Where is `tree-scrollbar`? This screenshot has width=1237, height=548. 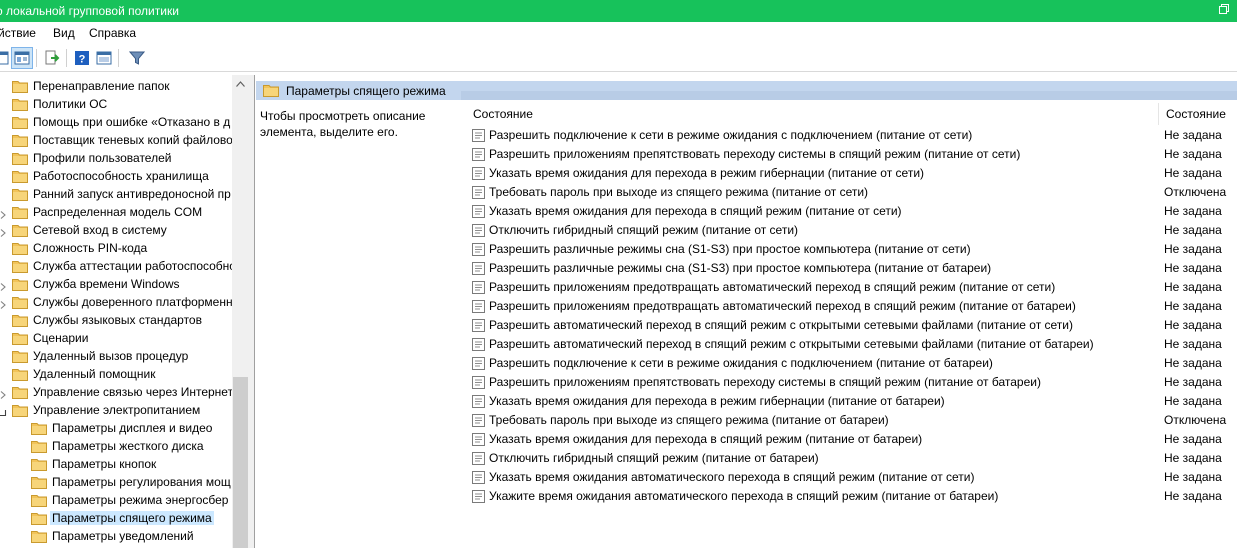
tree-scrollbar is located at coordinates (240, 311).